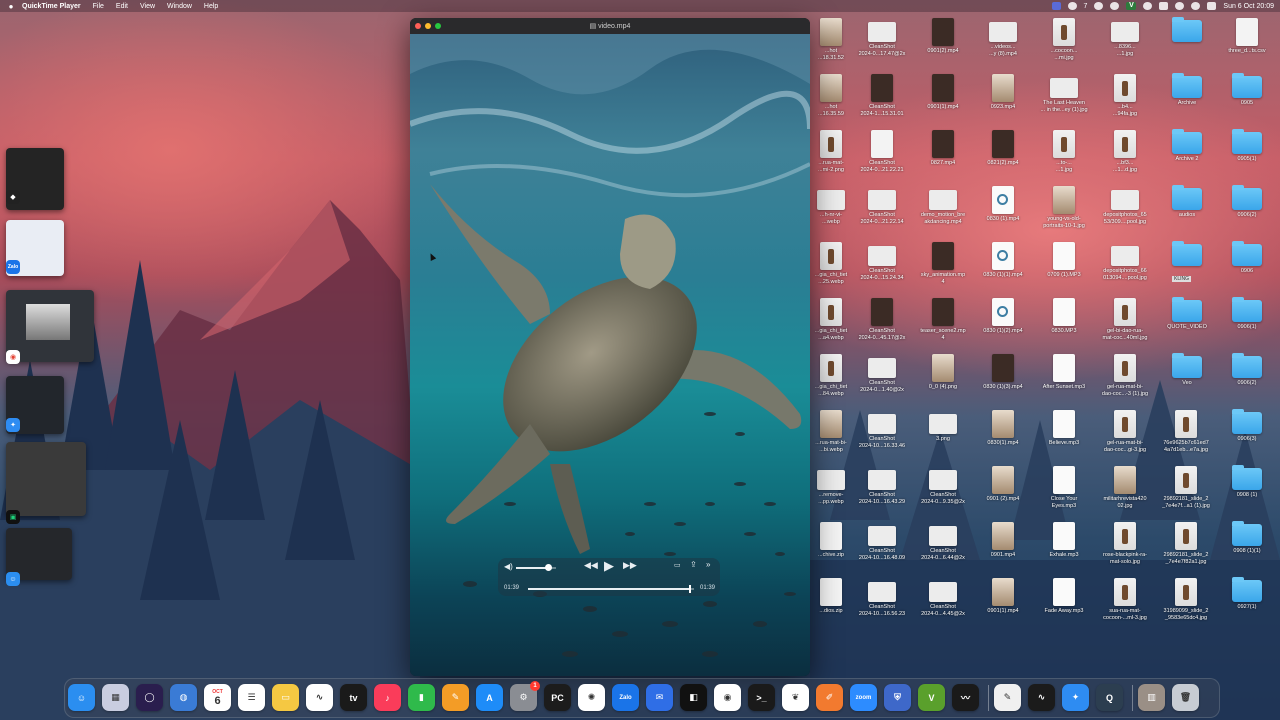 Image resolution: width=1280 pixels, height=720 pixels. I want to click on freeform-icon: ∿, so click(319, 697).